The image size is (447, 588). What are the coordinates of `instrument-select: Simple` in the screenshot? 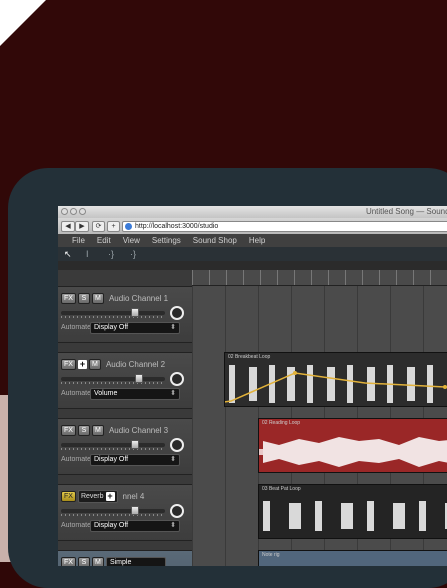 It's located at (135, 561).